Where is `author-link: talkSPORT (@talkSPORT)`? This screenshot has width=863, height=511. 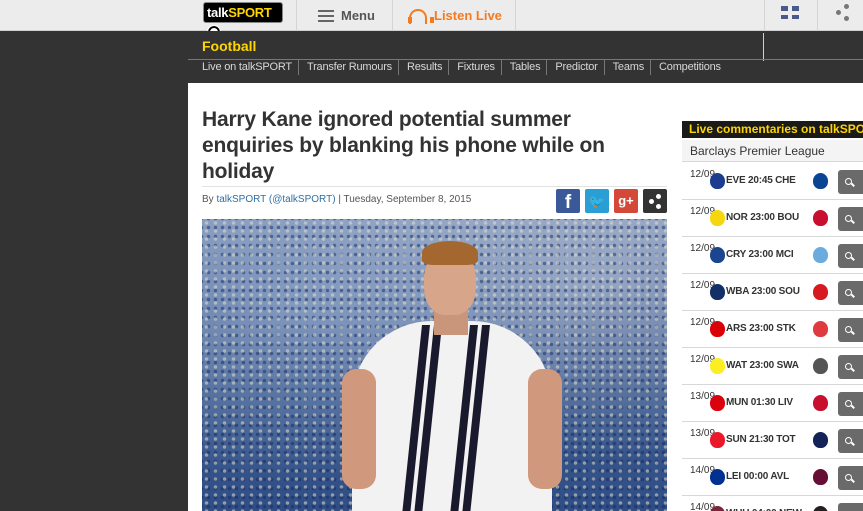
author-link: talkSPORT (@talkSPORT) is located at coordinates (275, 199).